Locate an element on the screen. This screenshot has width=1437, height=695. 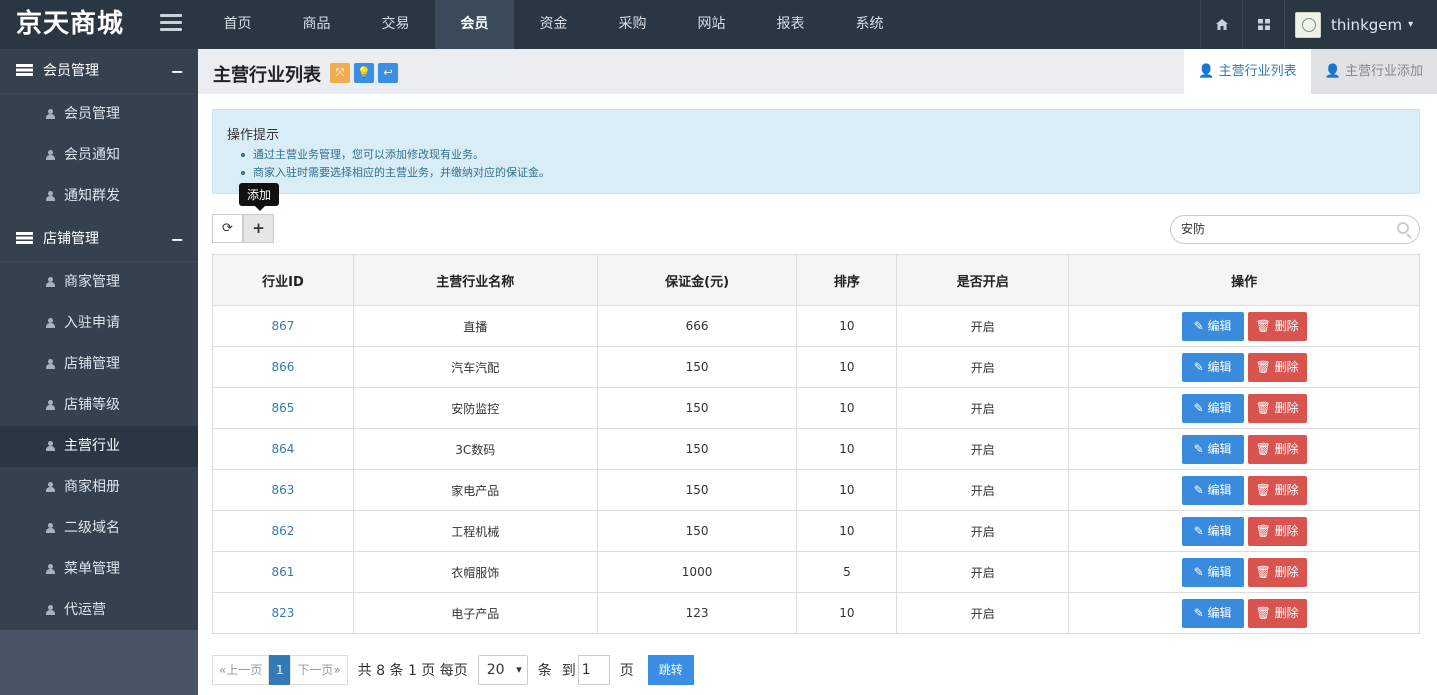
nav-finance: 资金 is located at coordinates (553, 24).